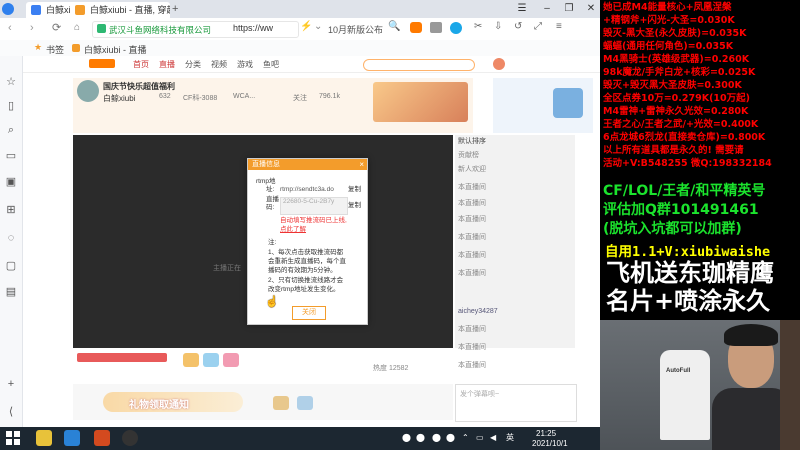 This screenshot has width=800, height=450. What do you see at coordinates (309, 313) in the screenshot?
I see `close-button: 关闭` at bounding box center [309, 313].